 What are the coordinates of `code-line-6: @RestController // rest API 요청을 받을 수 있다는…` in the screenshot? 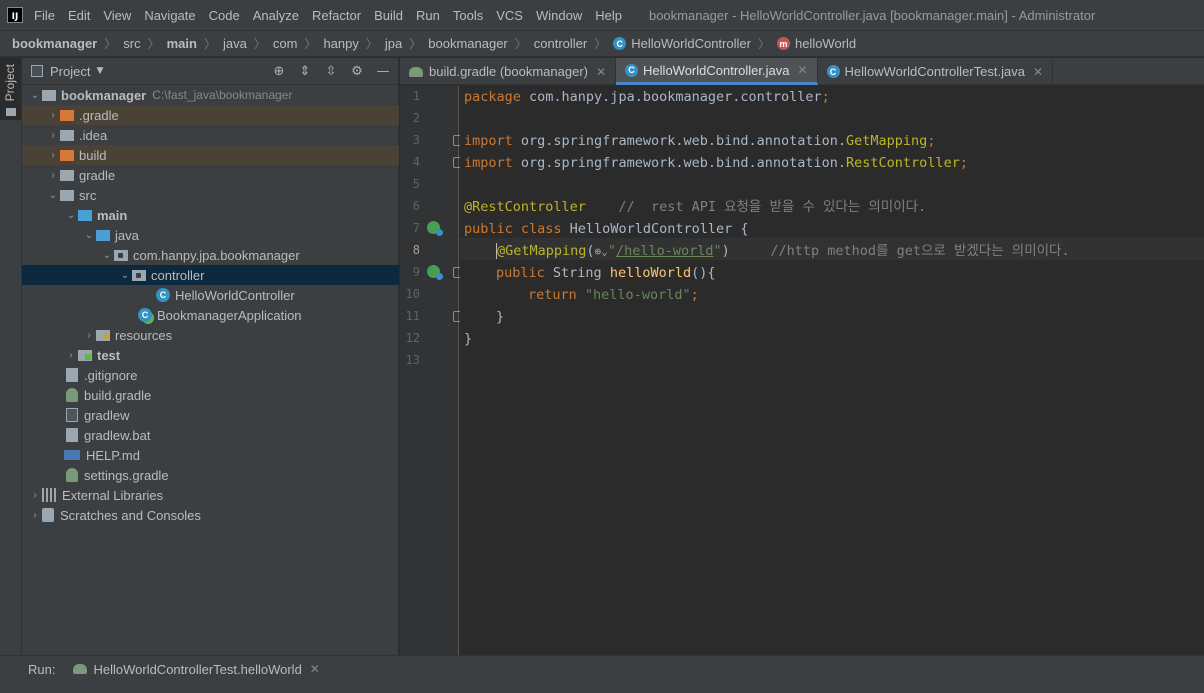 It's located at (695, 207).